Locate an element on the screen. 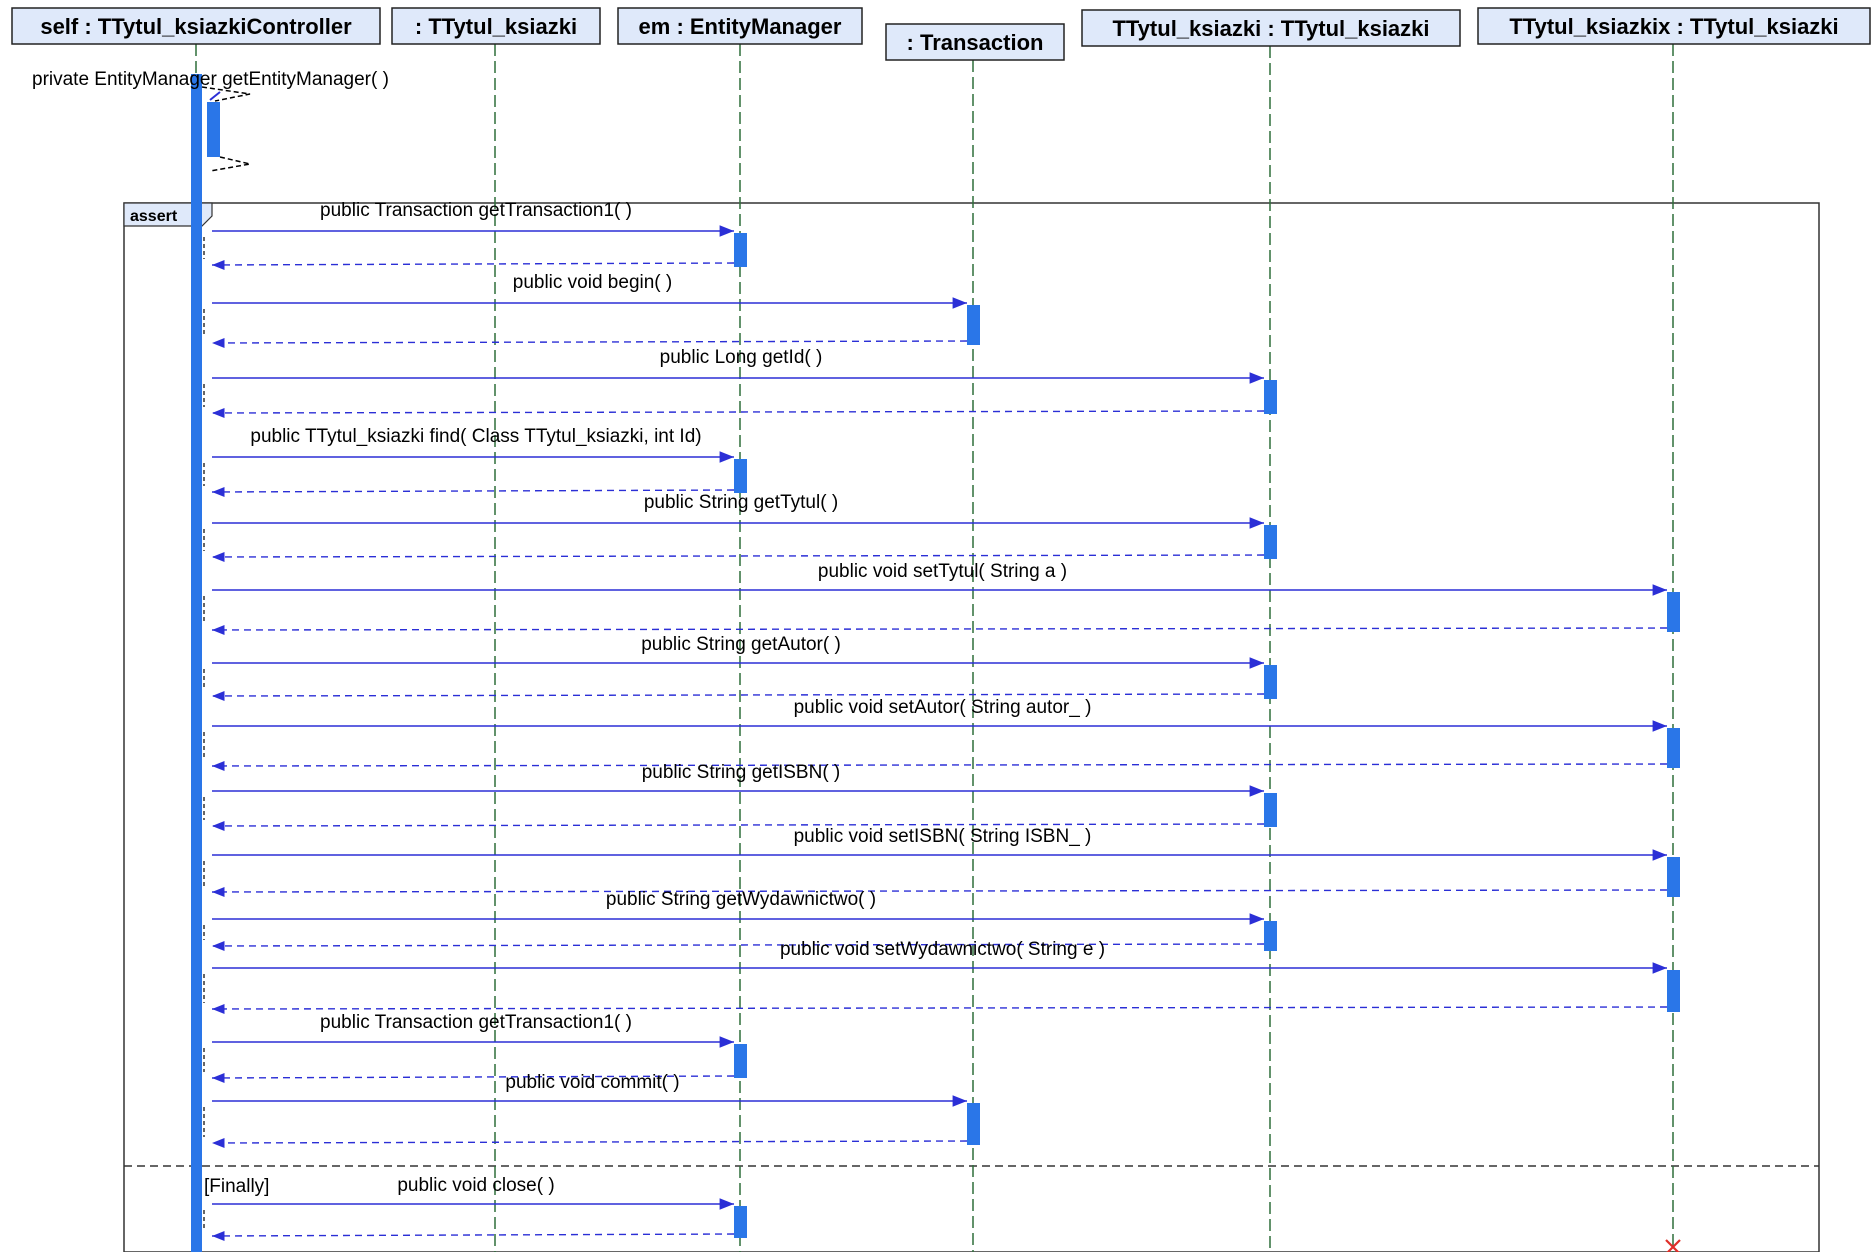 The width and height of the screenshot is (1874, 1252). message-1: public Transaction getTransaction1( ) is located at coordinates (475, 235).